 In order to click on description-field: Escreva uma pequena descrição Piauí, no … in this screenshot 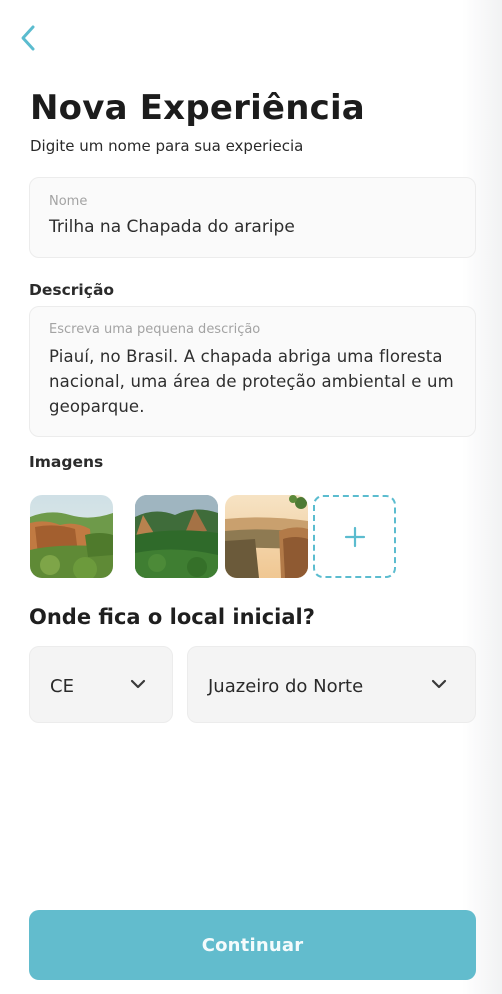, I will do `click(252, 371)`.